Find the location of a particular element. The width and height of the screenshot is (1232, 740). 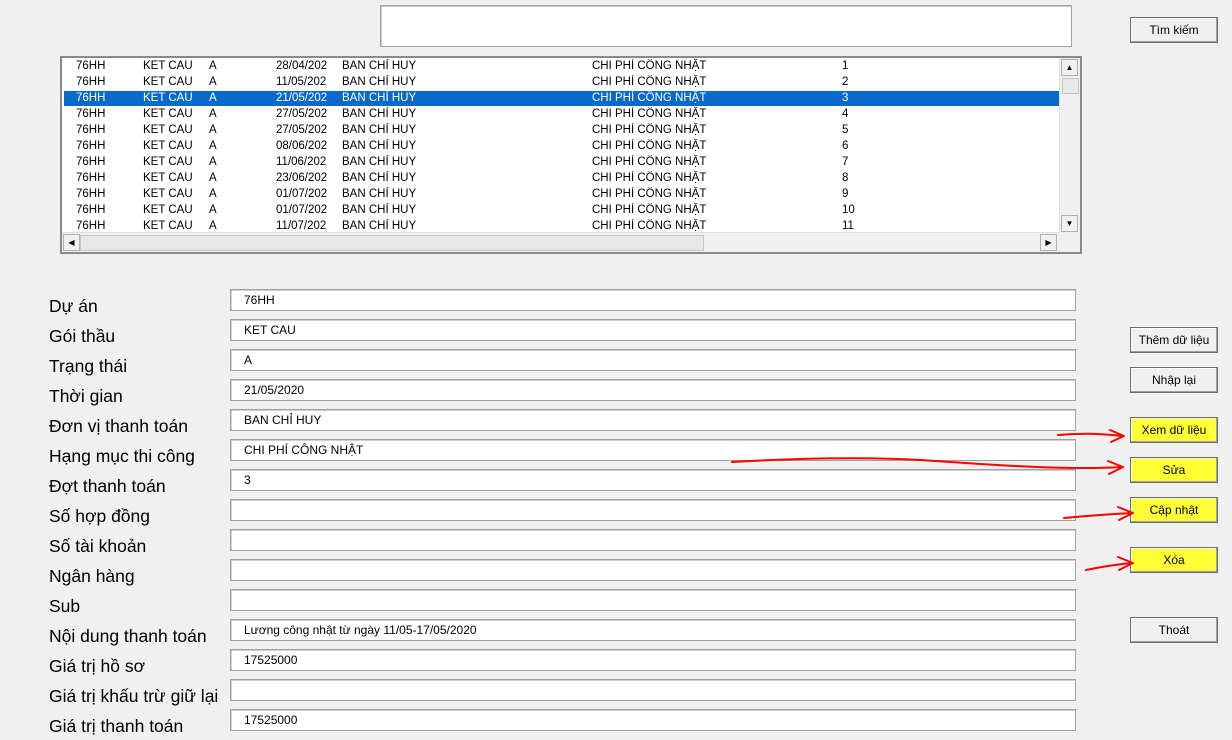

scroll-down-icon: ▼ is located at coordinates (1069, 223).